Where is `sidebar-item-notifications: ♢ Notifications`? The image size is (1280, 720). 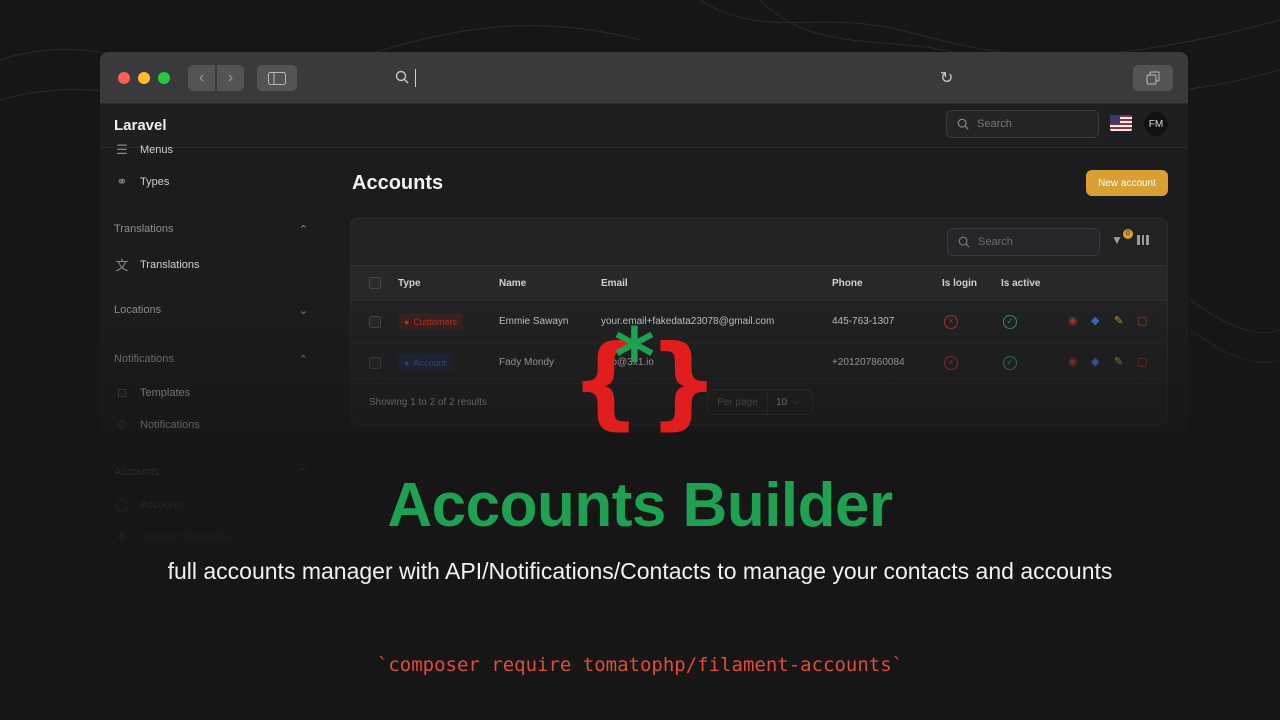
sidebar-item-notifications: ♢ Notifications is located at coordinates (157, 424).